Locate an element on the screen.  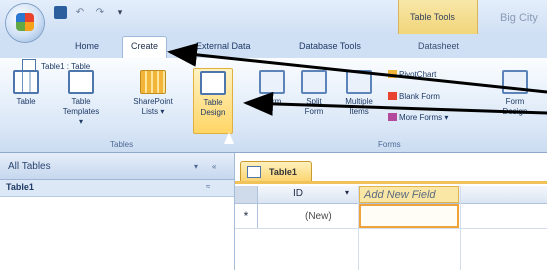
arrow-to-create-tab is located at coordinates (357, 68).